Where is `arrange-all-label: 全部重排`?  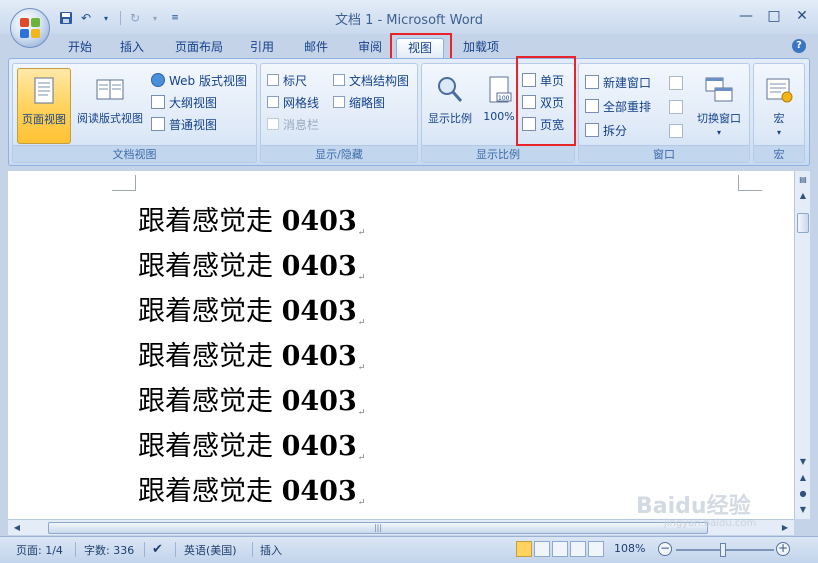
arrange-all-label: 全部重排 is located at coordinates (627, 106).